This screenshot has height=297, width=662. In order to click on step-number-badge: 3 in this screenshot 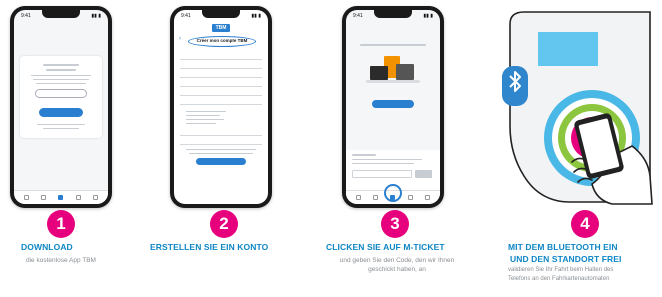, I will do `click(395, 224)`.